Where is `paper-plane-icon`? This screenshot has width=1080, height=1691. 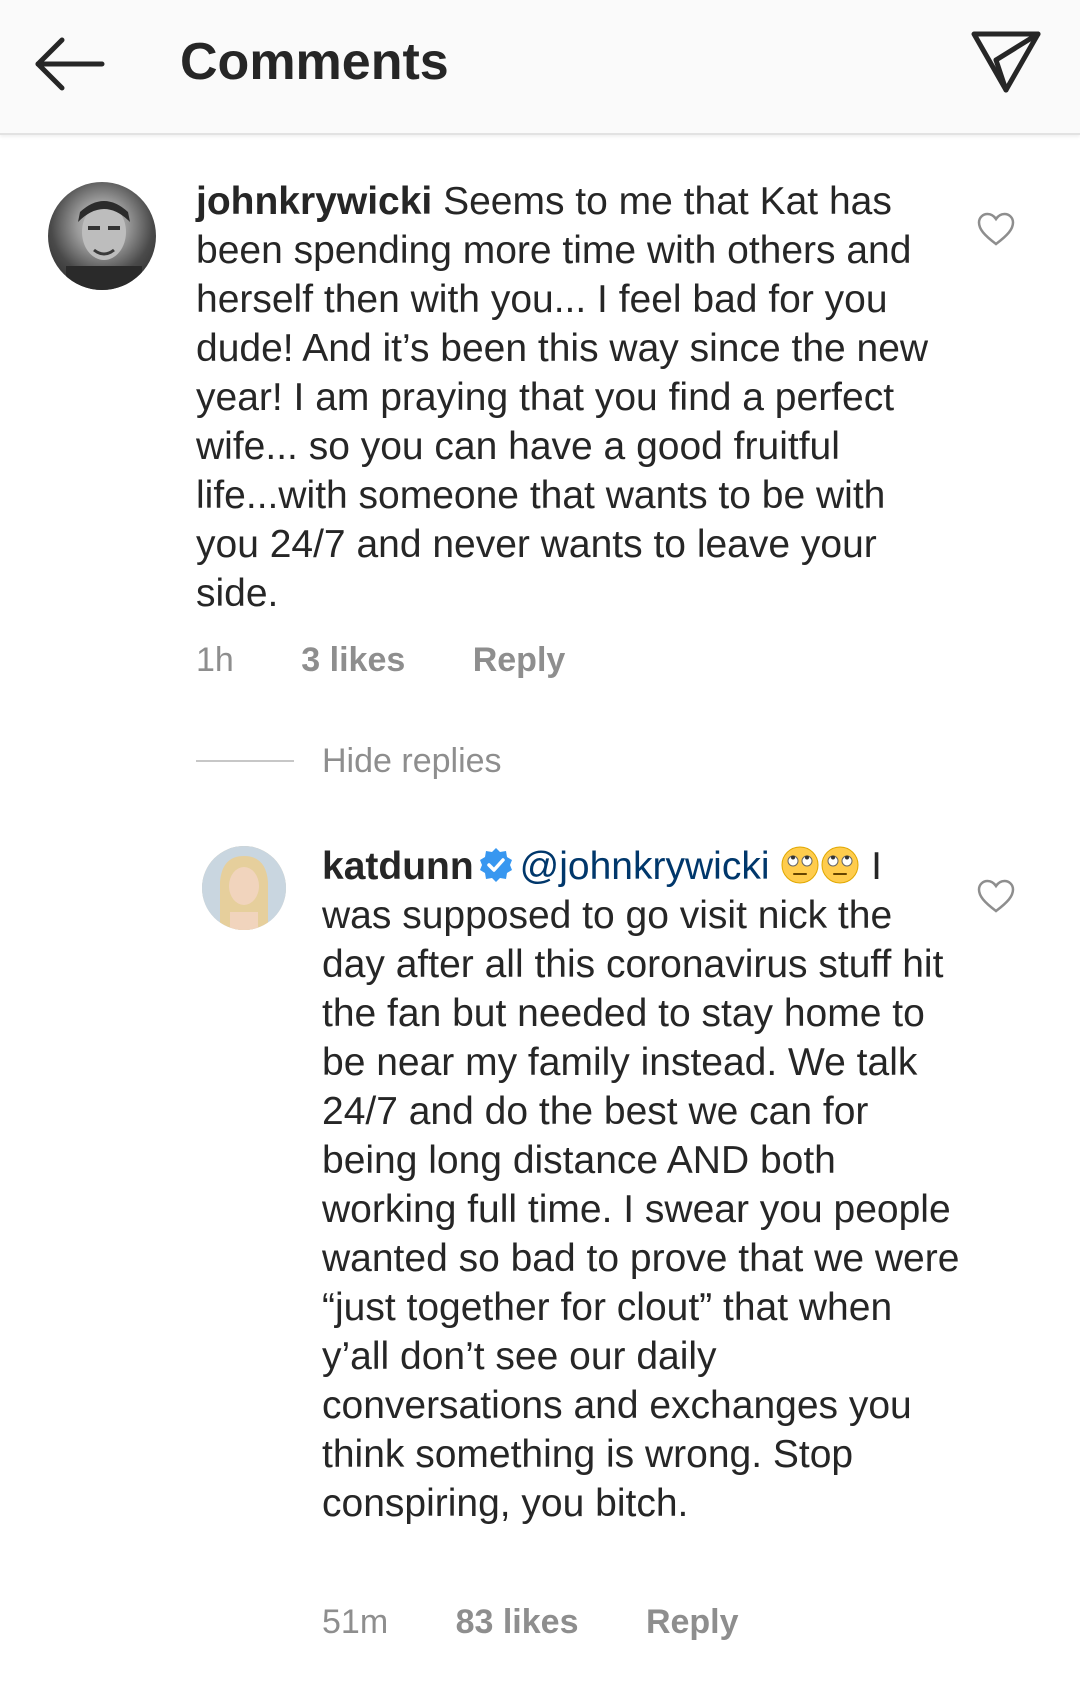
paper-plane-icon is located at coordinates (1006, 62).